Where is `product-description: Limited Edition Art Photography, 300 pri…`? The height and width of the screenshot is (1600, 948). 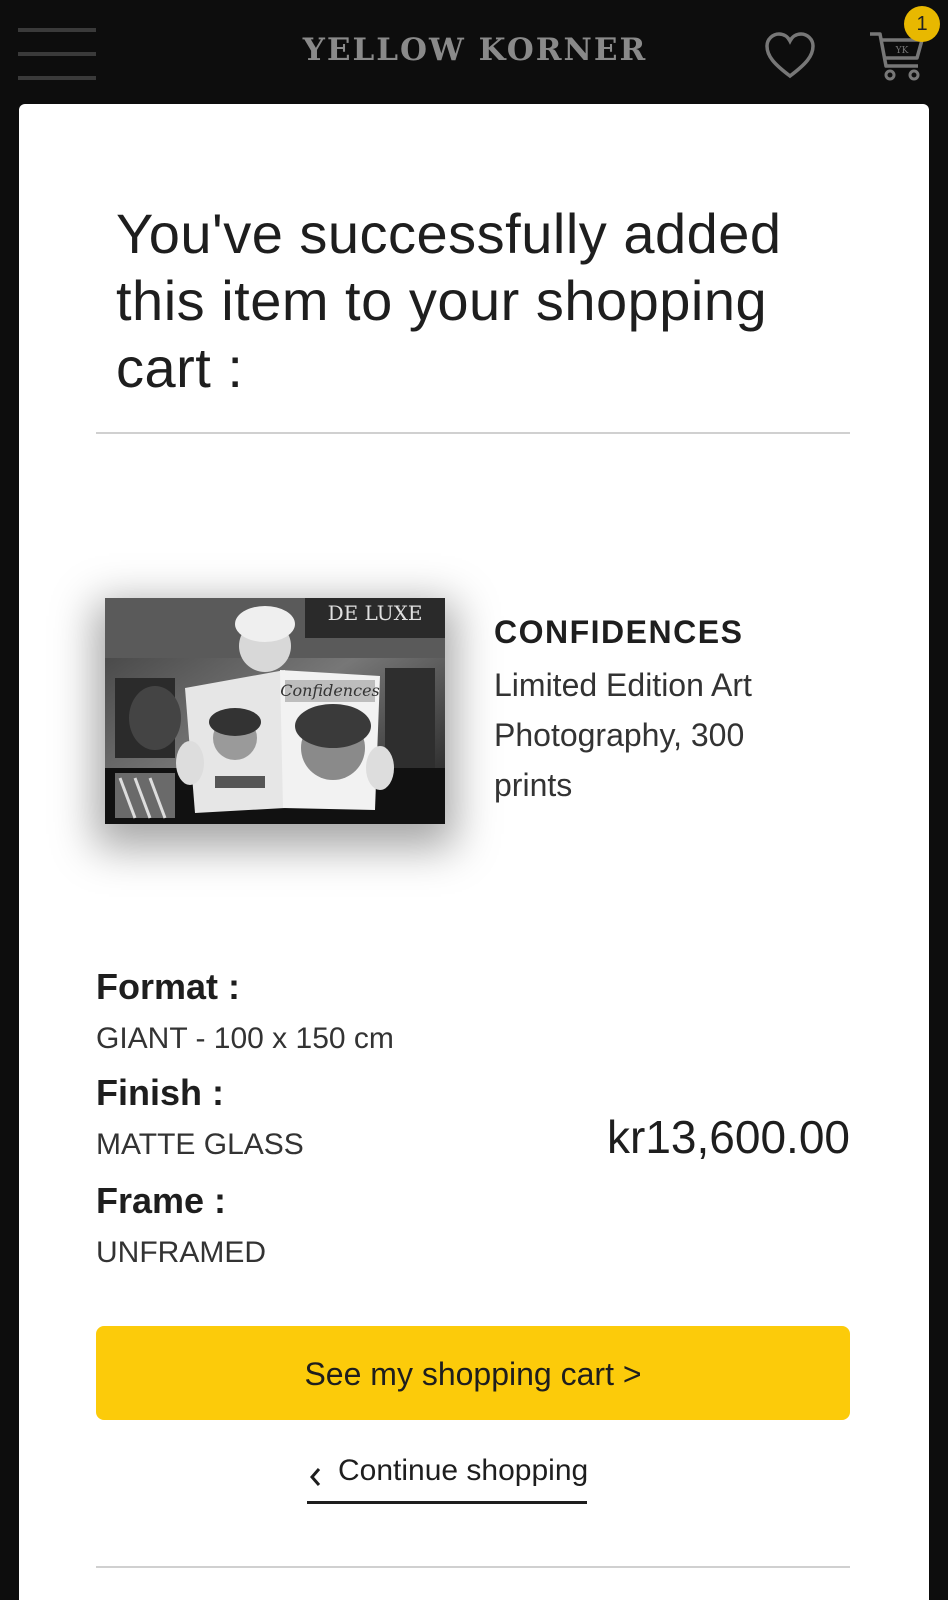 product-description: Limited Edition Art Photography, 300 pri… is located at coordinates (623, 735).